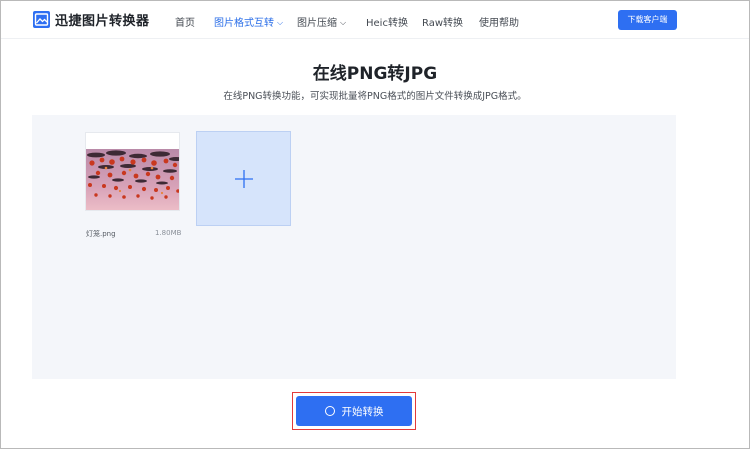 The image size is (750, 449). What do you see at coordinates (329, 411) in the screenshot?
I see `spinner-icon` at bounding box center [329, 411].